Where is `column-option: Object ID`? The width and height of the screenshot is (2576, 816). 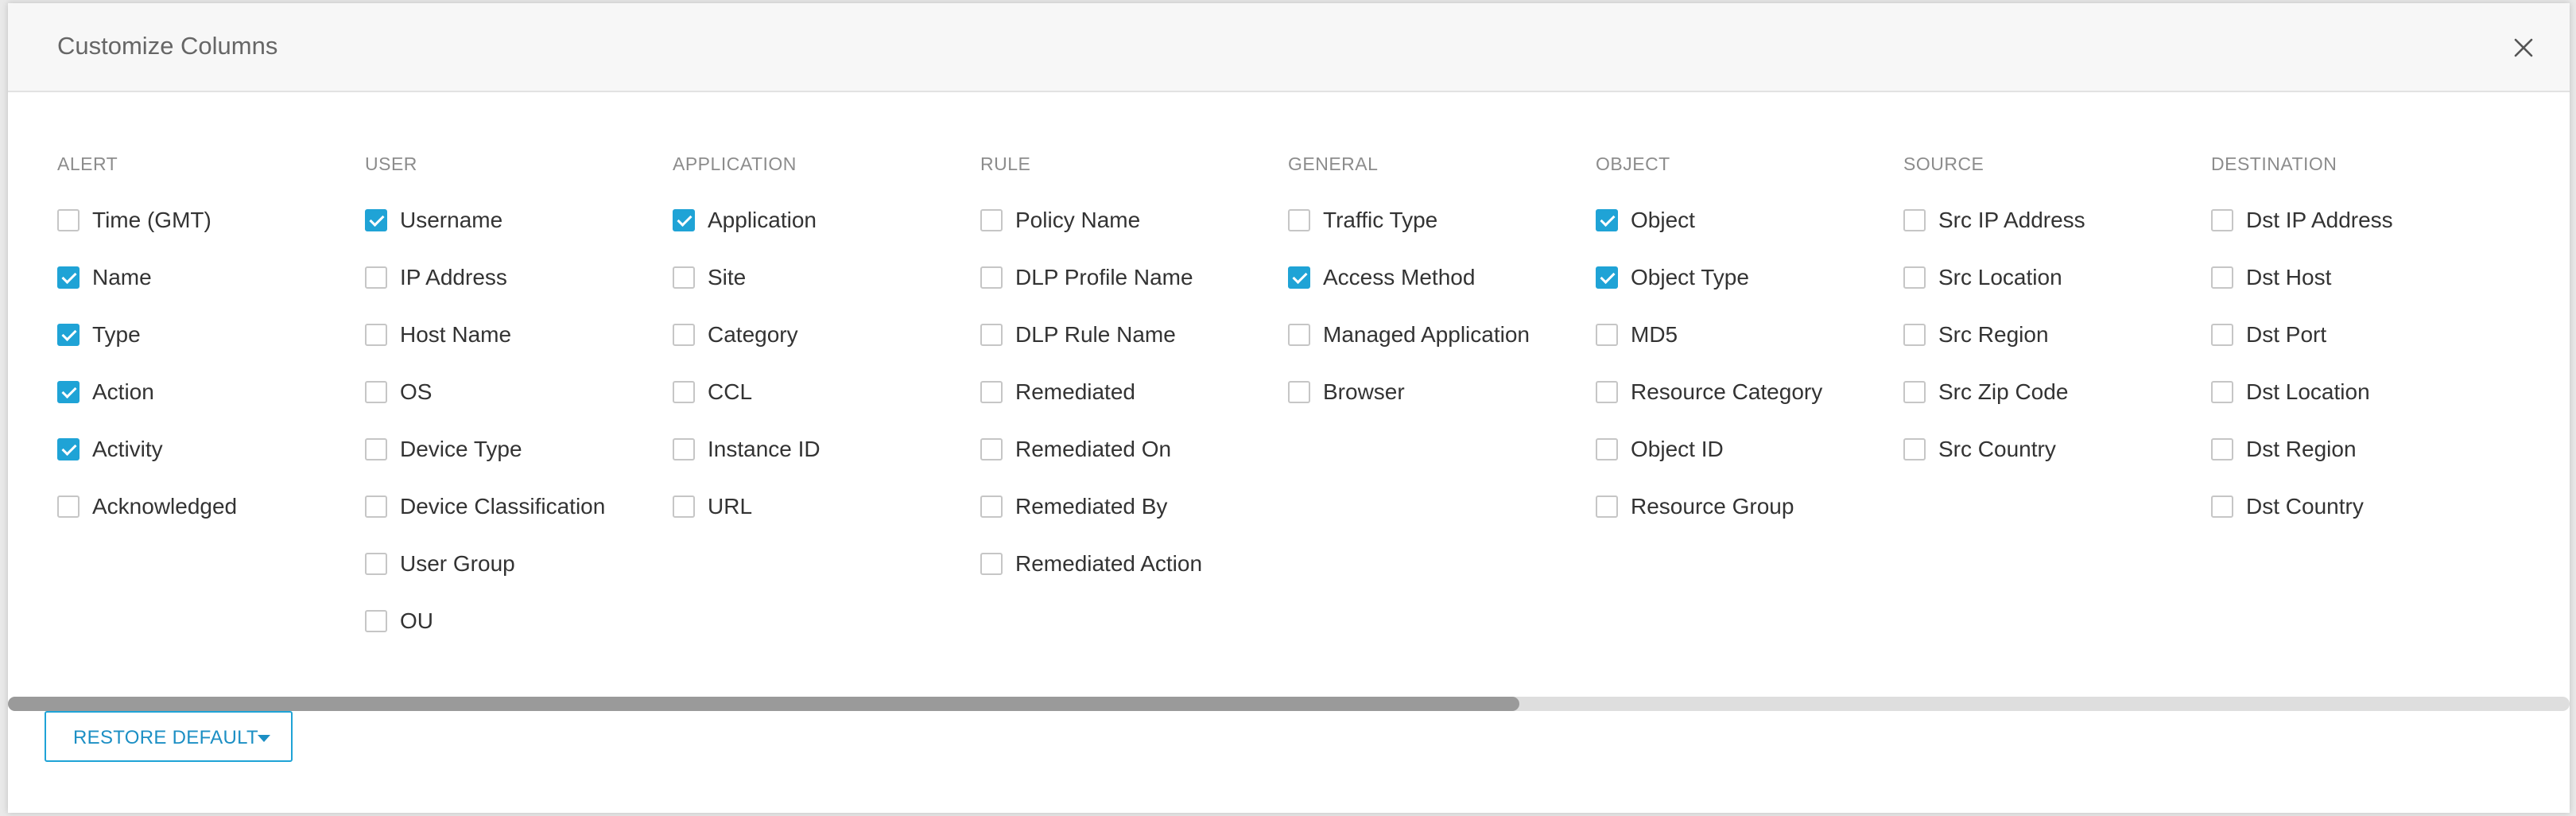
column-option: Object ID is located at coordinates (1747, 464).